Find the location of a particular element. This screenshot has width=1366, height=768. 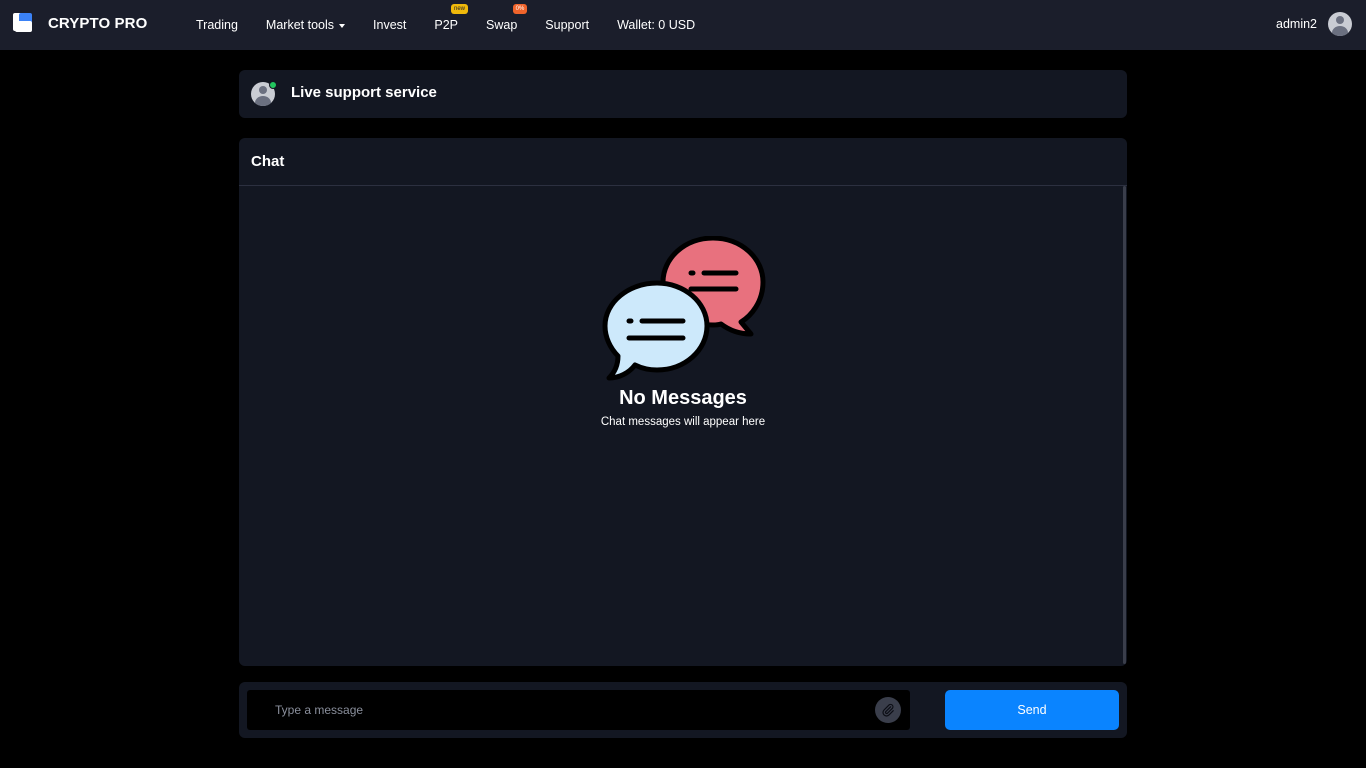

nav-item-p2p: P2P new is located at coordinates (451, 18).